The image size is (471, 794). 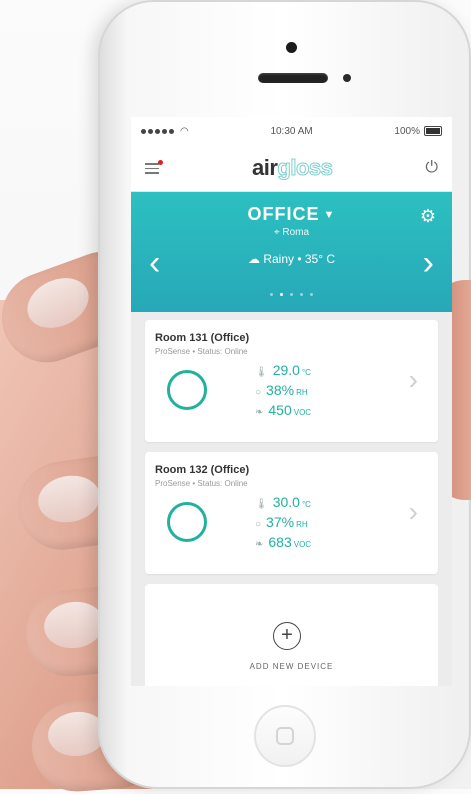 I want to click on wifi-icon: ◠, so click(x=184, y=131).